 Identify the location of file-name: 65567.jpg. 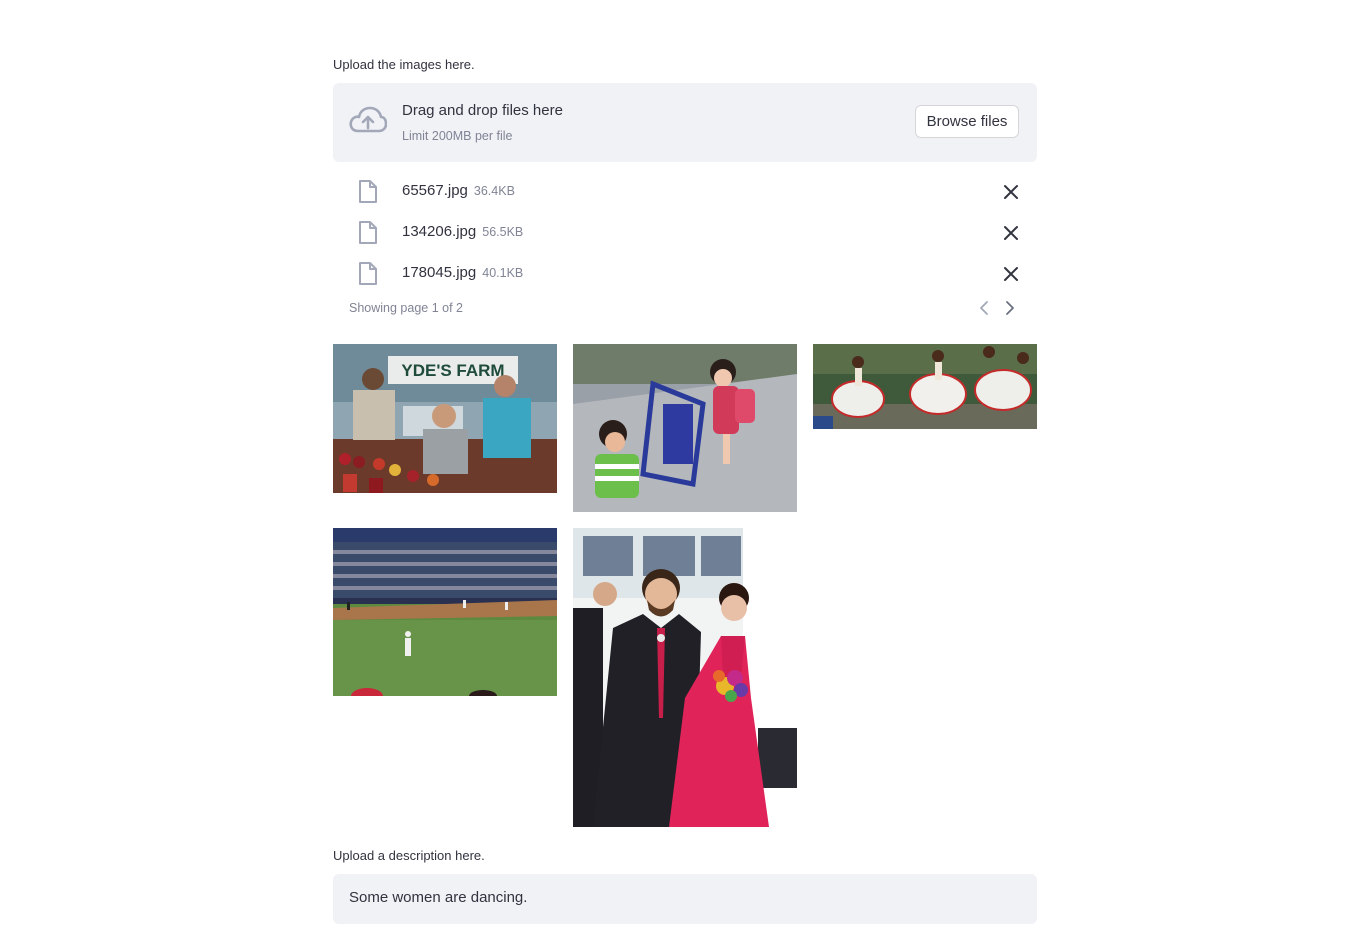
(435, 190).